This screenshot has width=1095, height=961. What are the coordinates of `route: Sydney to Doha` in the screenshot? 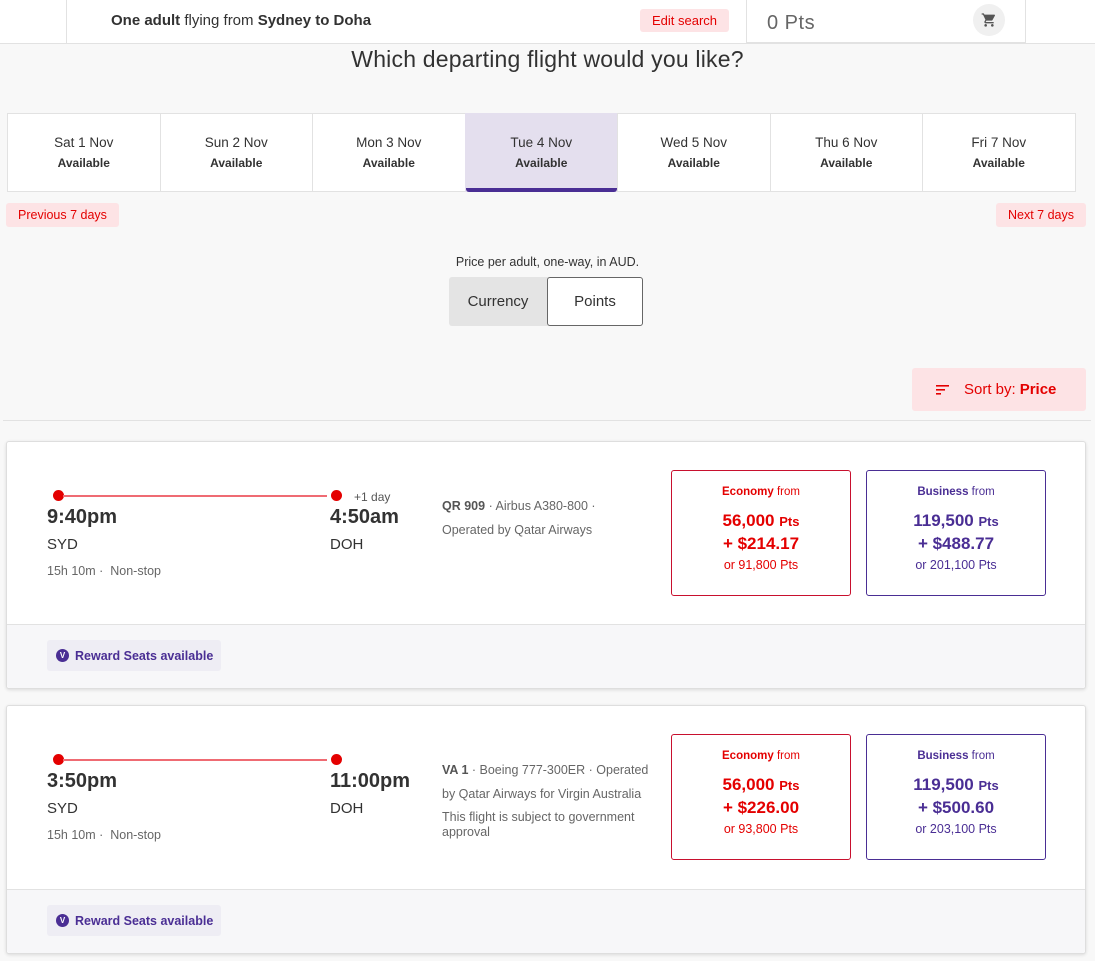 It's located at (314, 20).